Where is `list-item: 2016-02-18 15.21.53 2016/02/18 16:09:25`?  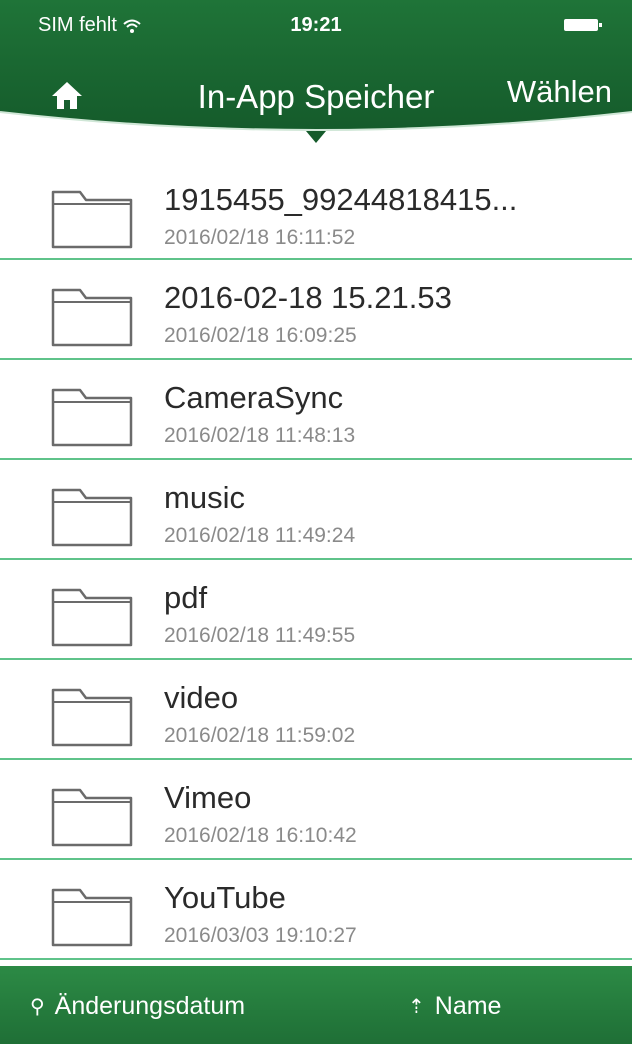 list-item: 2016-02-18 15.21.53 2016/02/18 16:09:25 is located at coordinates (316, 310).